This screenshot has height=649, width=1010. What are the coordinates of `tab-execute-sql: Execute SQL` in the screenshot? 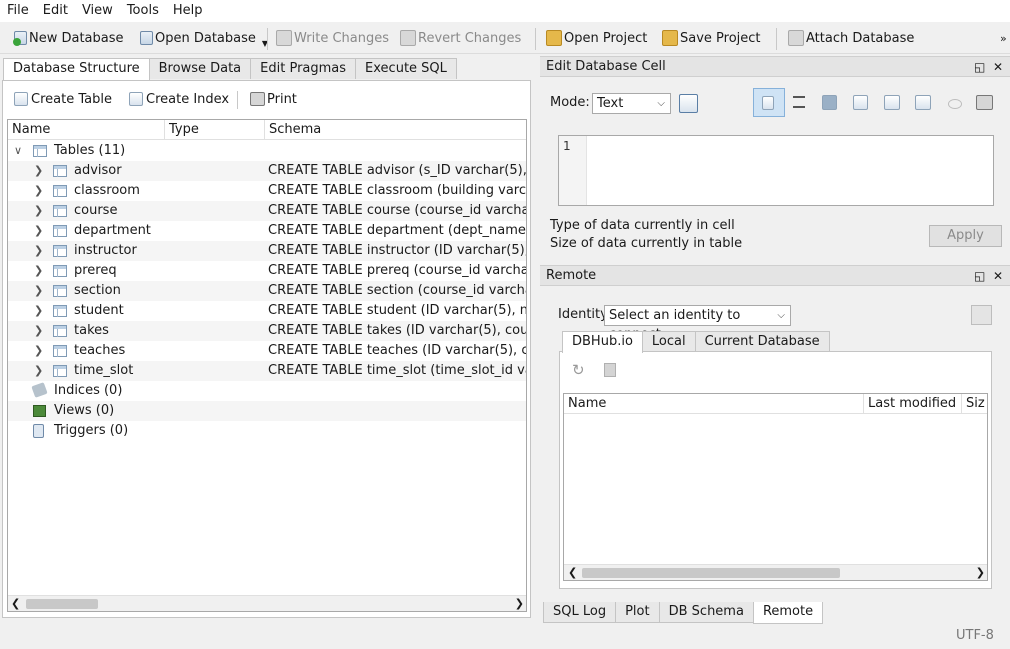 It's located at (406, 68).